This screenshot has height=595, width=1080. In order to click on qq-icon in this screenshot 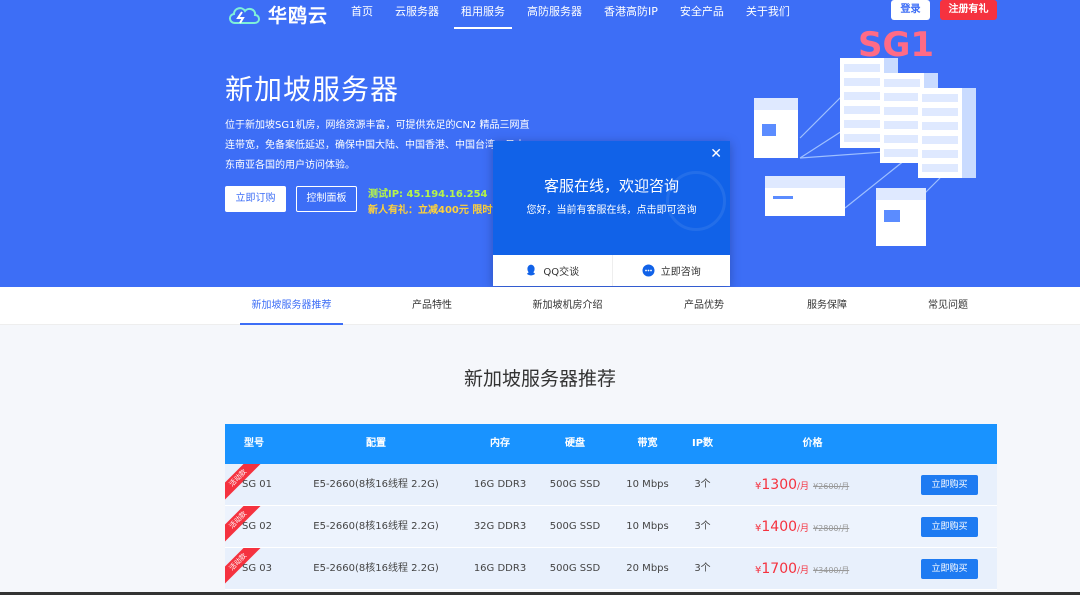, I will do `click(531, 270)`.